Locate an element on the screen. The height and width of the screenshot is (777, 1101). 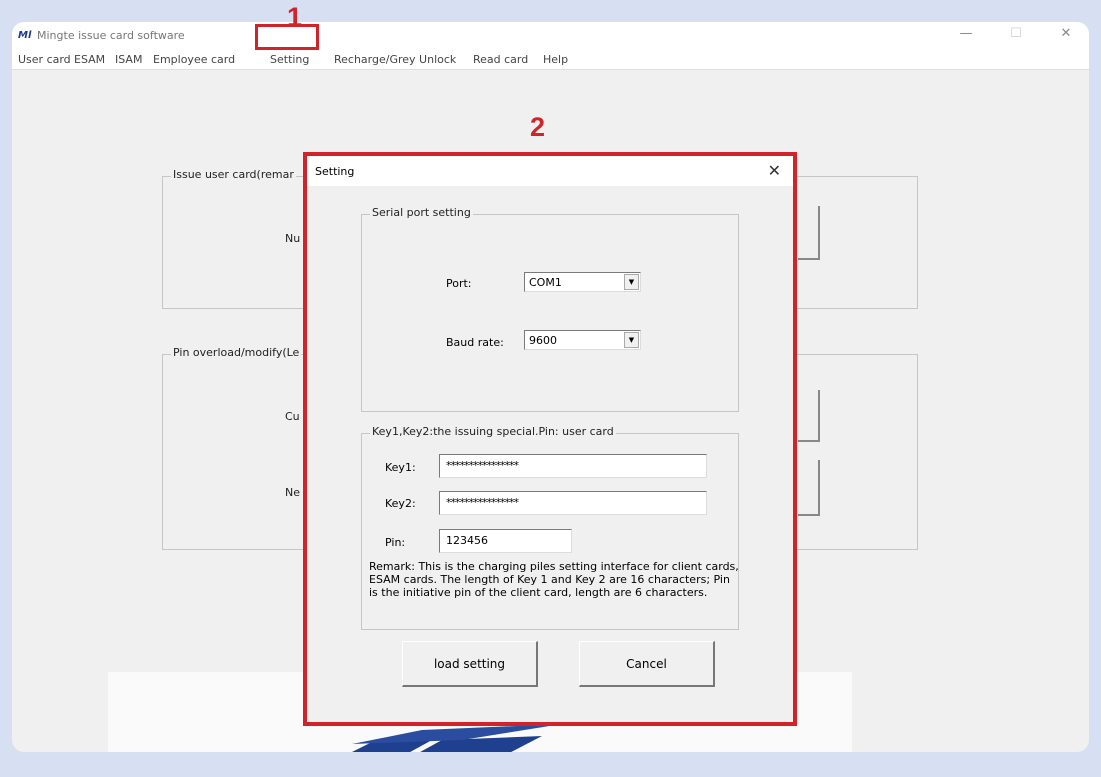
minimize-button: — is located at coordinates (966, 33).